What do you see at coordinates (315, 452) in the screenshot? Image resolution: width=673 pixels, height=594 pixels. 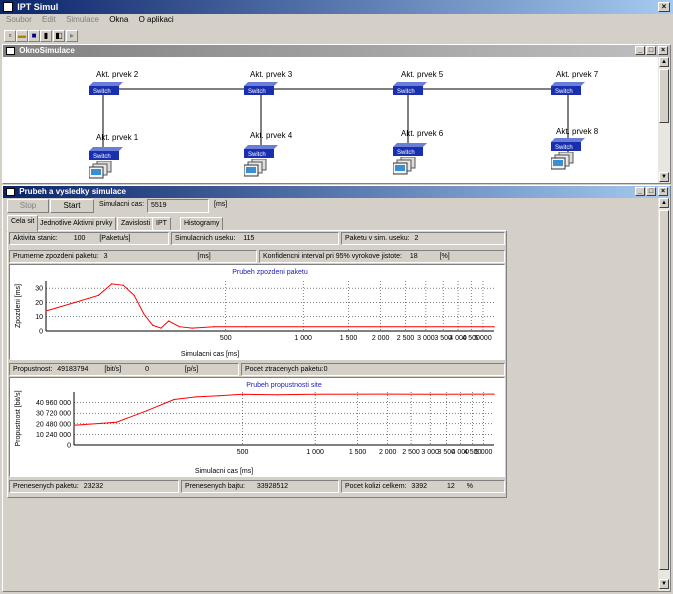 I see `x-tick-label: 1 000` at bounding box center [315, 452].